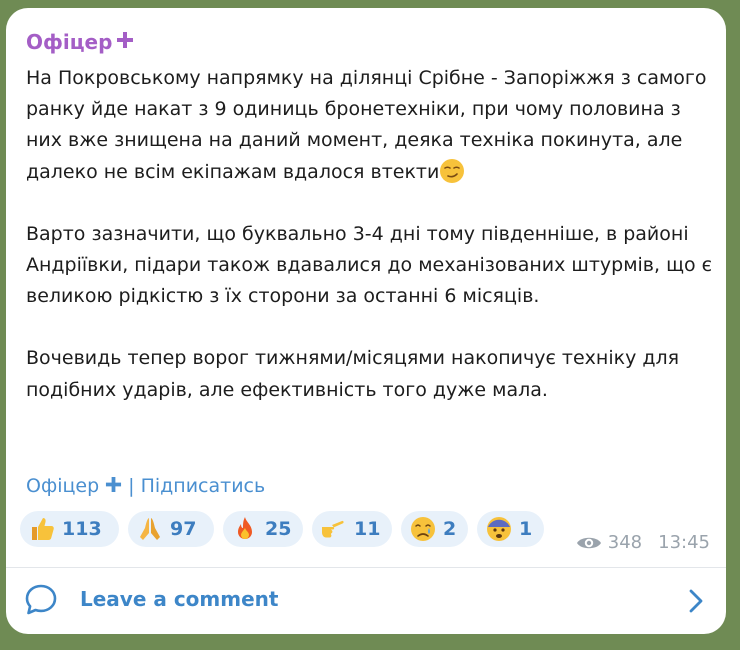 The height and width of the screenshot is (650, 740). What do you see at coordinates (43, 529) in the screenshot?
I see `thumbs-up-icon` at bounding box center [43, 529].